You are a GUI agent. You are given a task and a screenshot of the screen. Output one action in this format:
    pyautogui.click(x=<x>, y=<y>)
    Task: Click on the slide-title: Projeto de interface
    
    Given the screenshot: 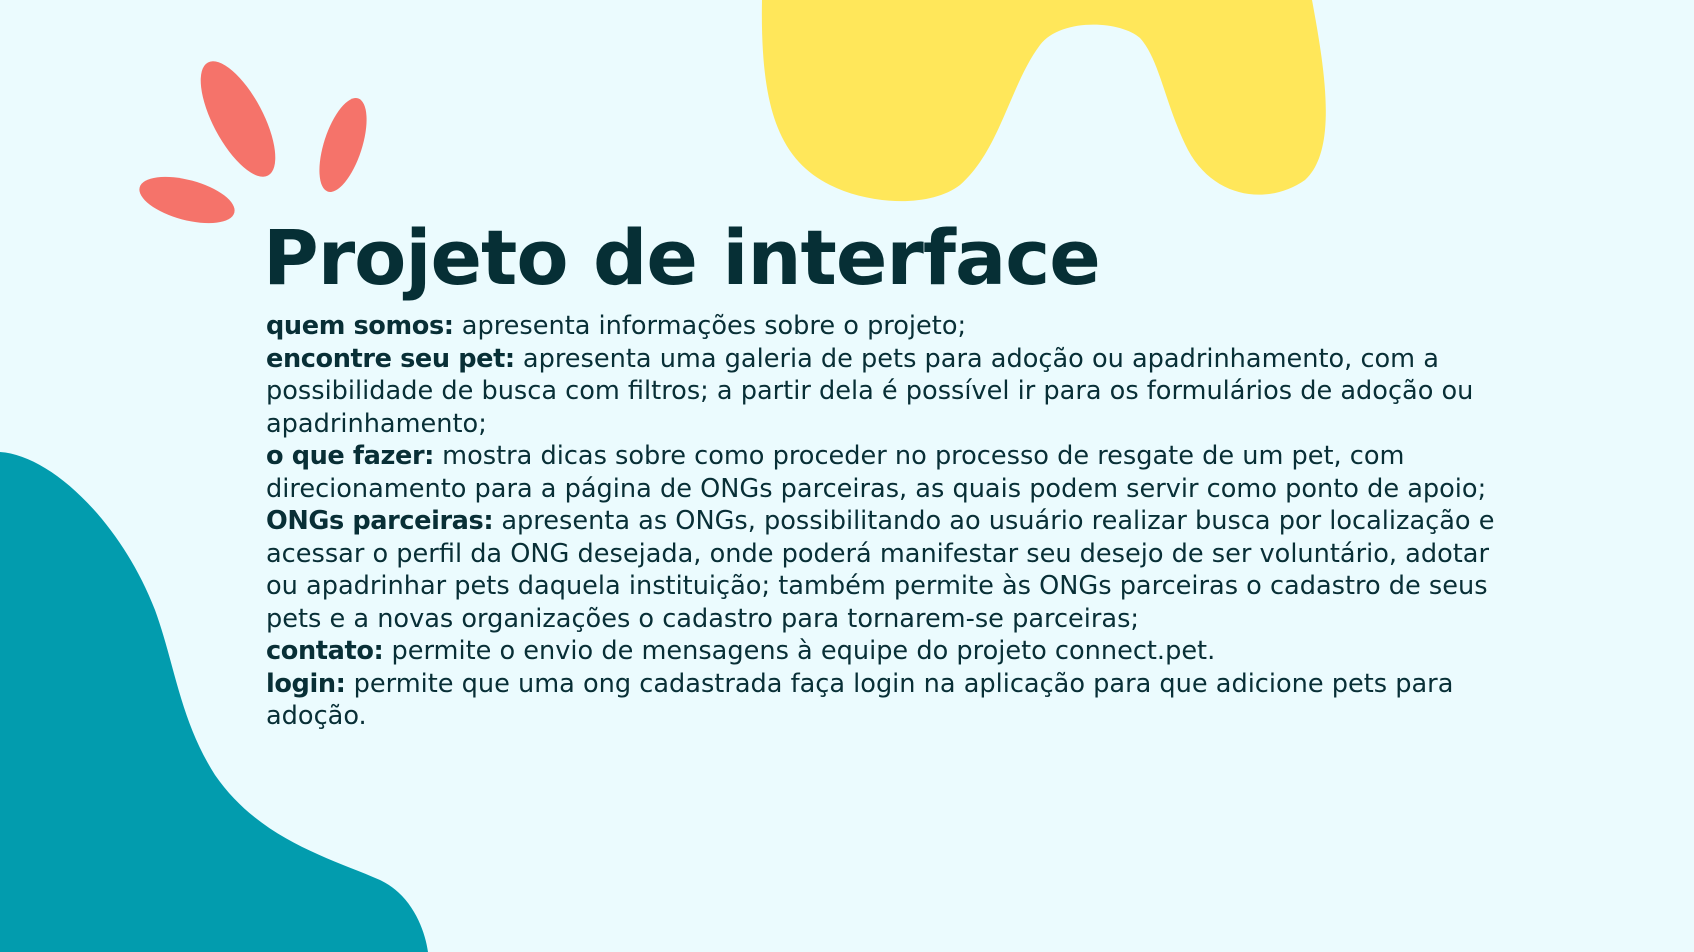 What is the action you would take?
    pyautogui.click(x=682, y=257)
    